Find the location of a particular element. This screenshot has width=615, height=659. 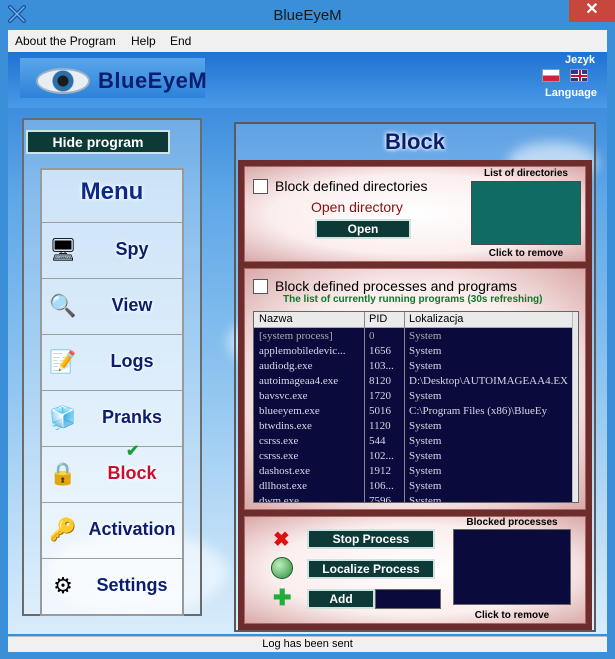

table-row: bavsvc.exe 1720 System is located at coordinates (413, 396).